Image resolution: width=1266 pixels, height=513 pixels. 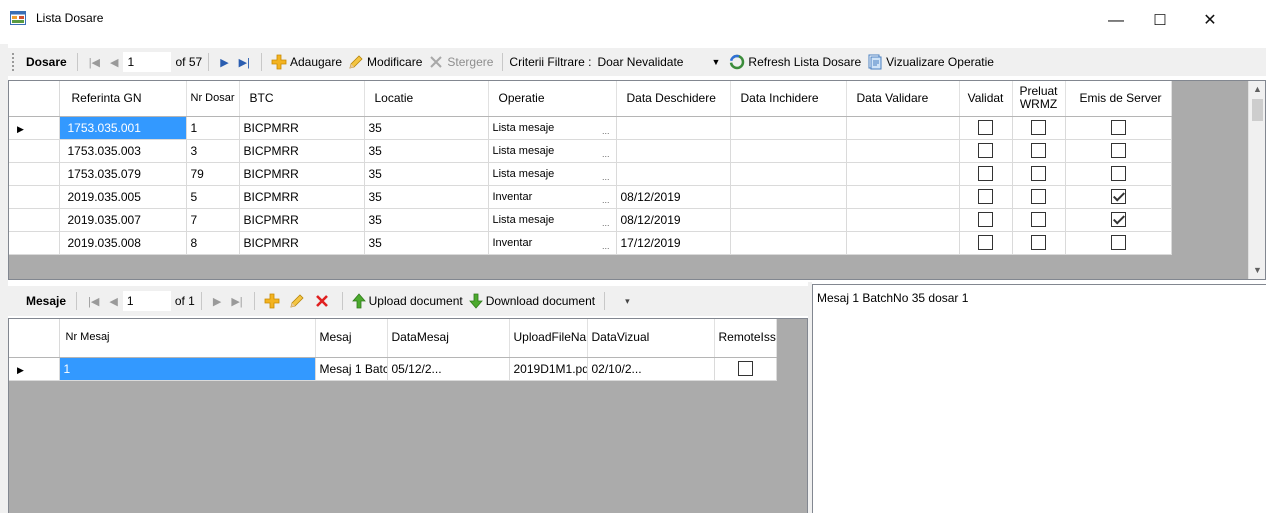 What do you see at coordinates (1116, 21) in the screenshot?
I see `minimize-button: —` at bounding box center [1116, 21].